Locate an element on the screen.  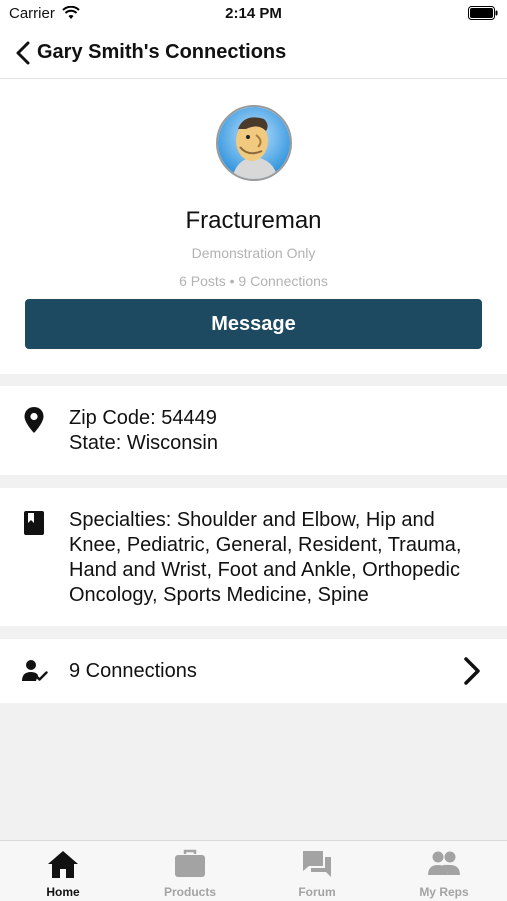
profile-name: Fractureman is located at coordinates (253, 220).